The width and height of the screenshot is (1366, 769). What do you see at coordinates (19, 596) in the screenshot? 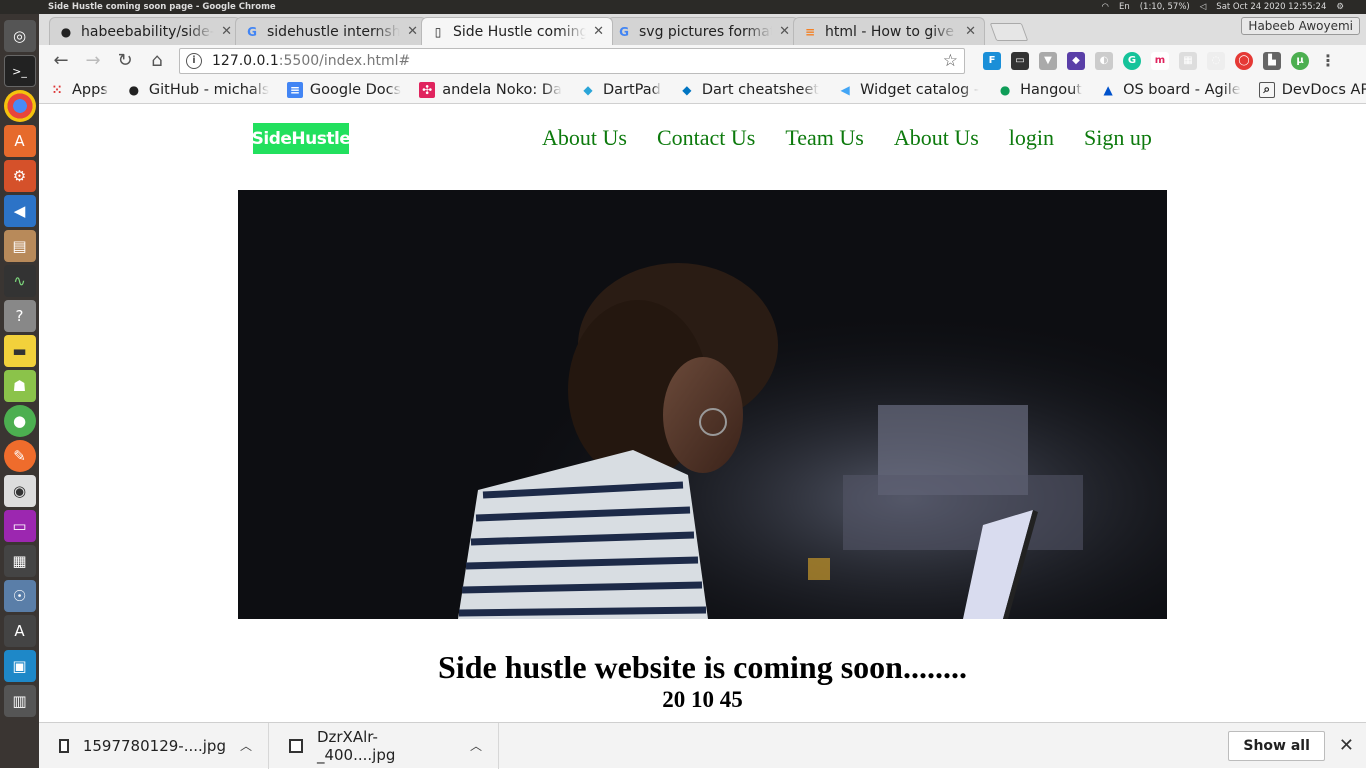
I see `postgres-icon: ☉` at bounding box center [19, 596].